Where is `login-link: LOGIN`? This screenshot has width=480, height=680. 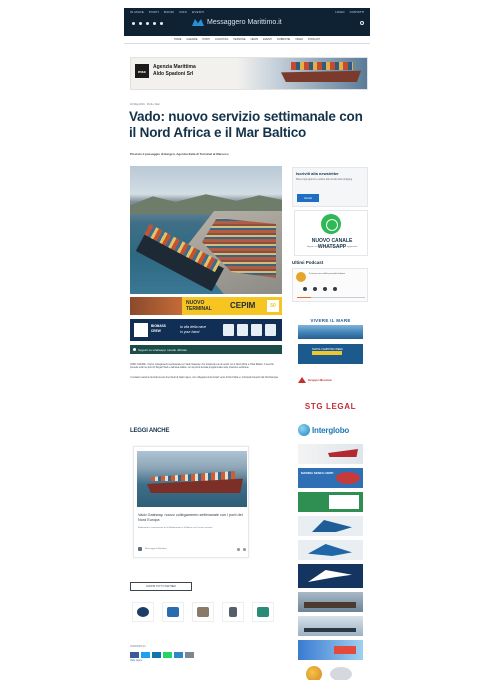 login-link: LOGIN is located at coordinates (339, 12).